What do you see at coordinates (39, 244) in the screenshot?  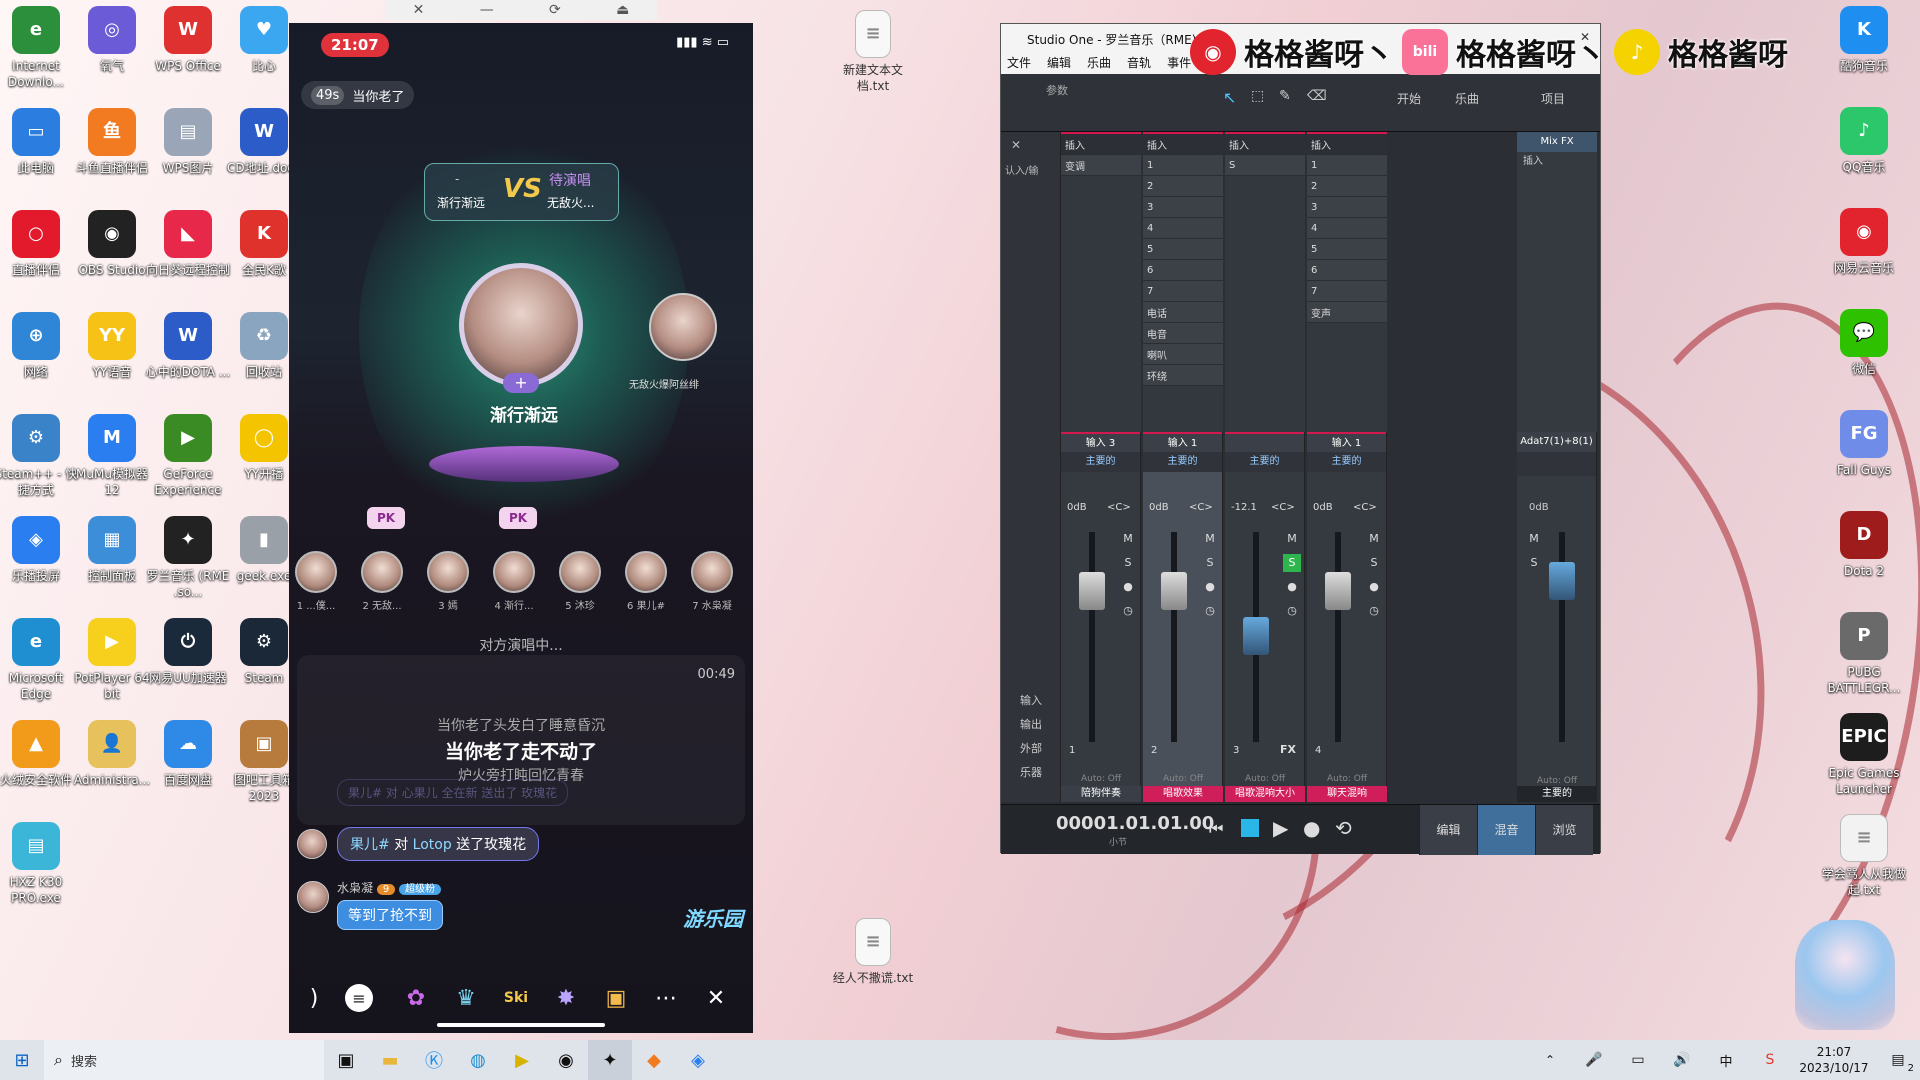 I see `desktop-icon: ○ 直播伴侣` at bounding box center [39, 244].